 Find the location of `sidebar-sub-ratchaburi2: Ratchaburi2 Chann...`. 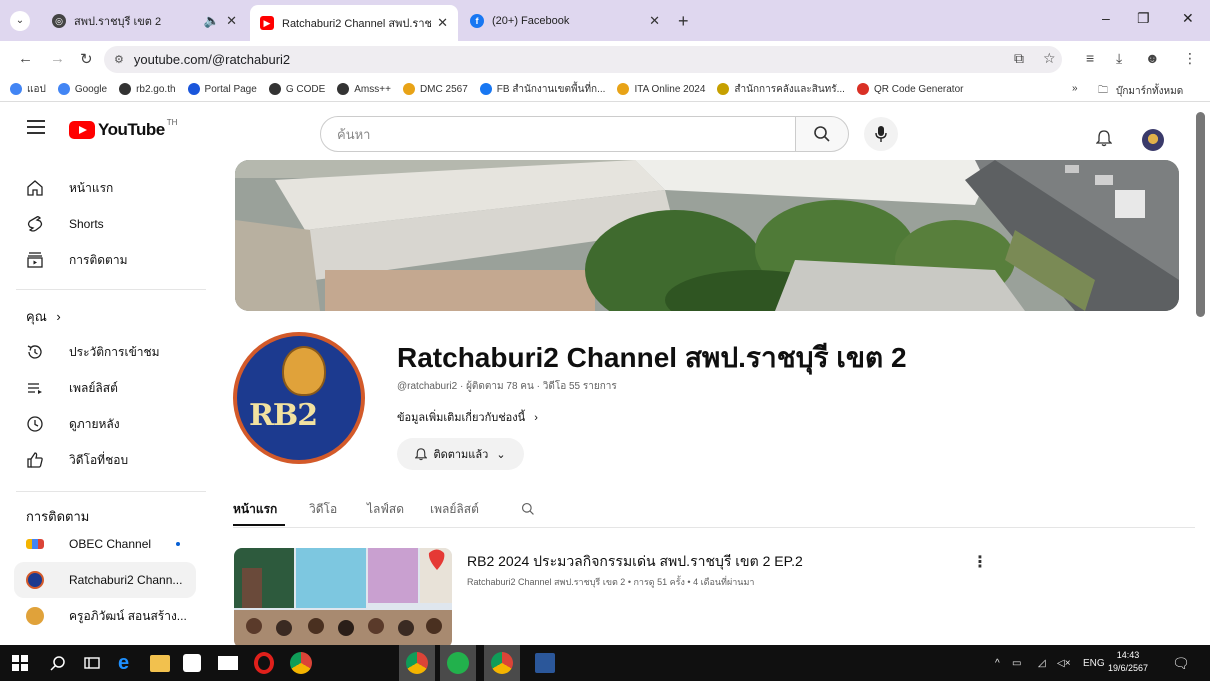

sidebar-sub-ratchaburi2: Ratchaburi2 Chann... is located at coordinates (105, 580).